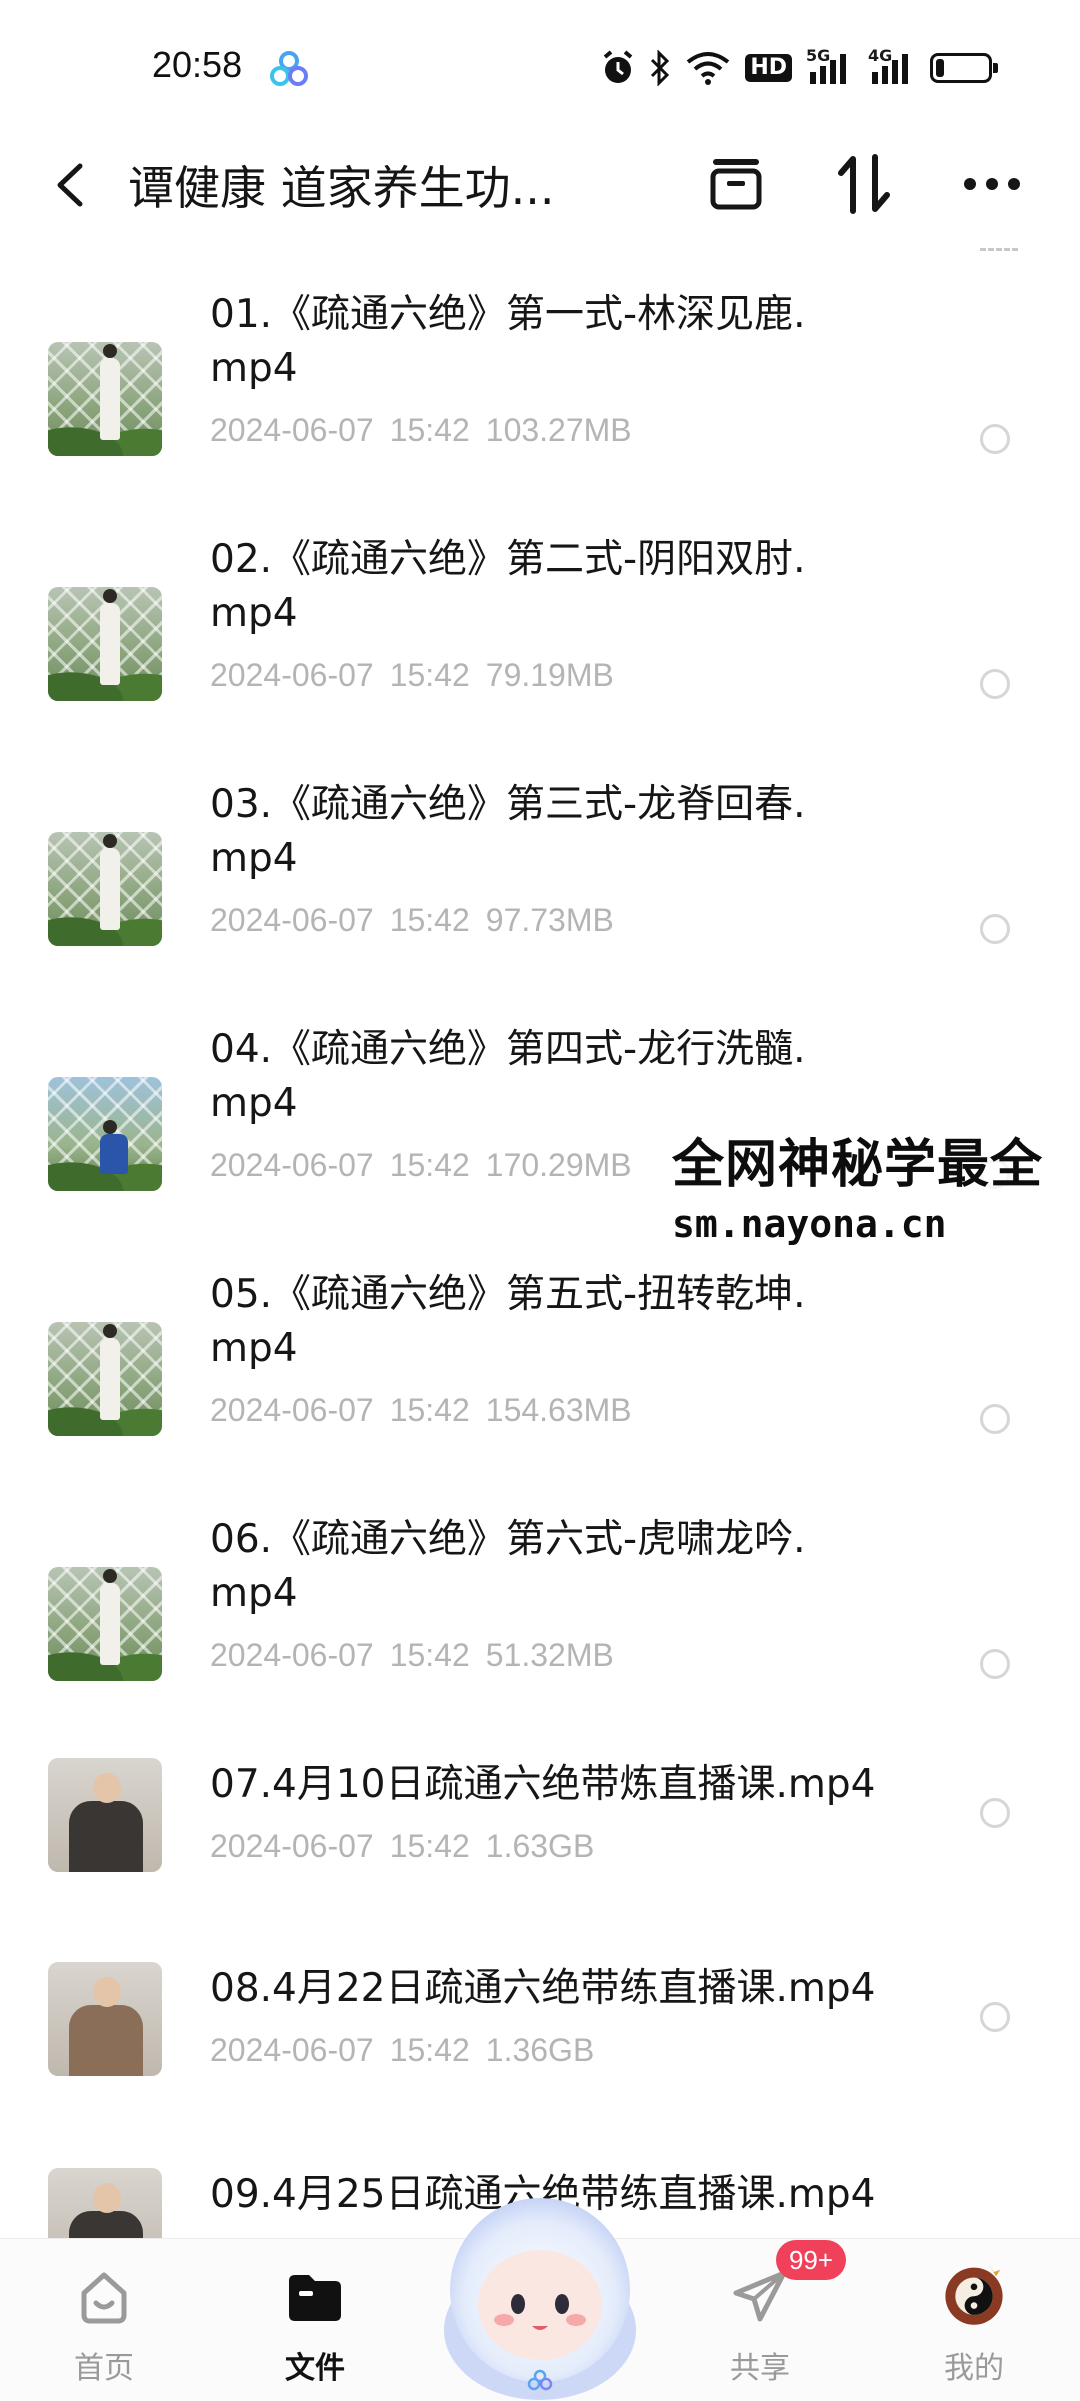 This screenshot has width=1080, height=2401. Describe the element at coordinates (940, 68) in the screenshot. I see `battery-level` at that location.